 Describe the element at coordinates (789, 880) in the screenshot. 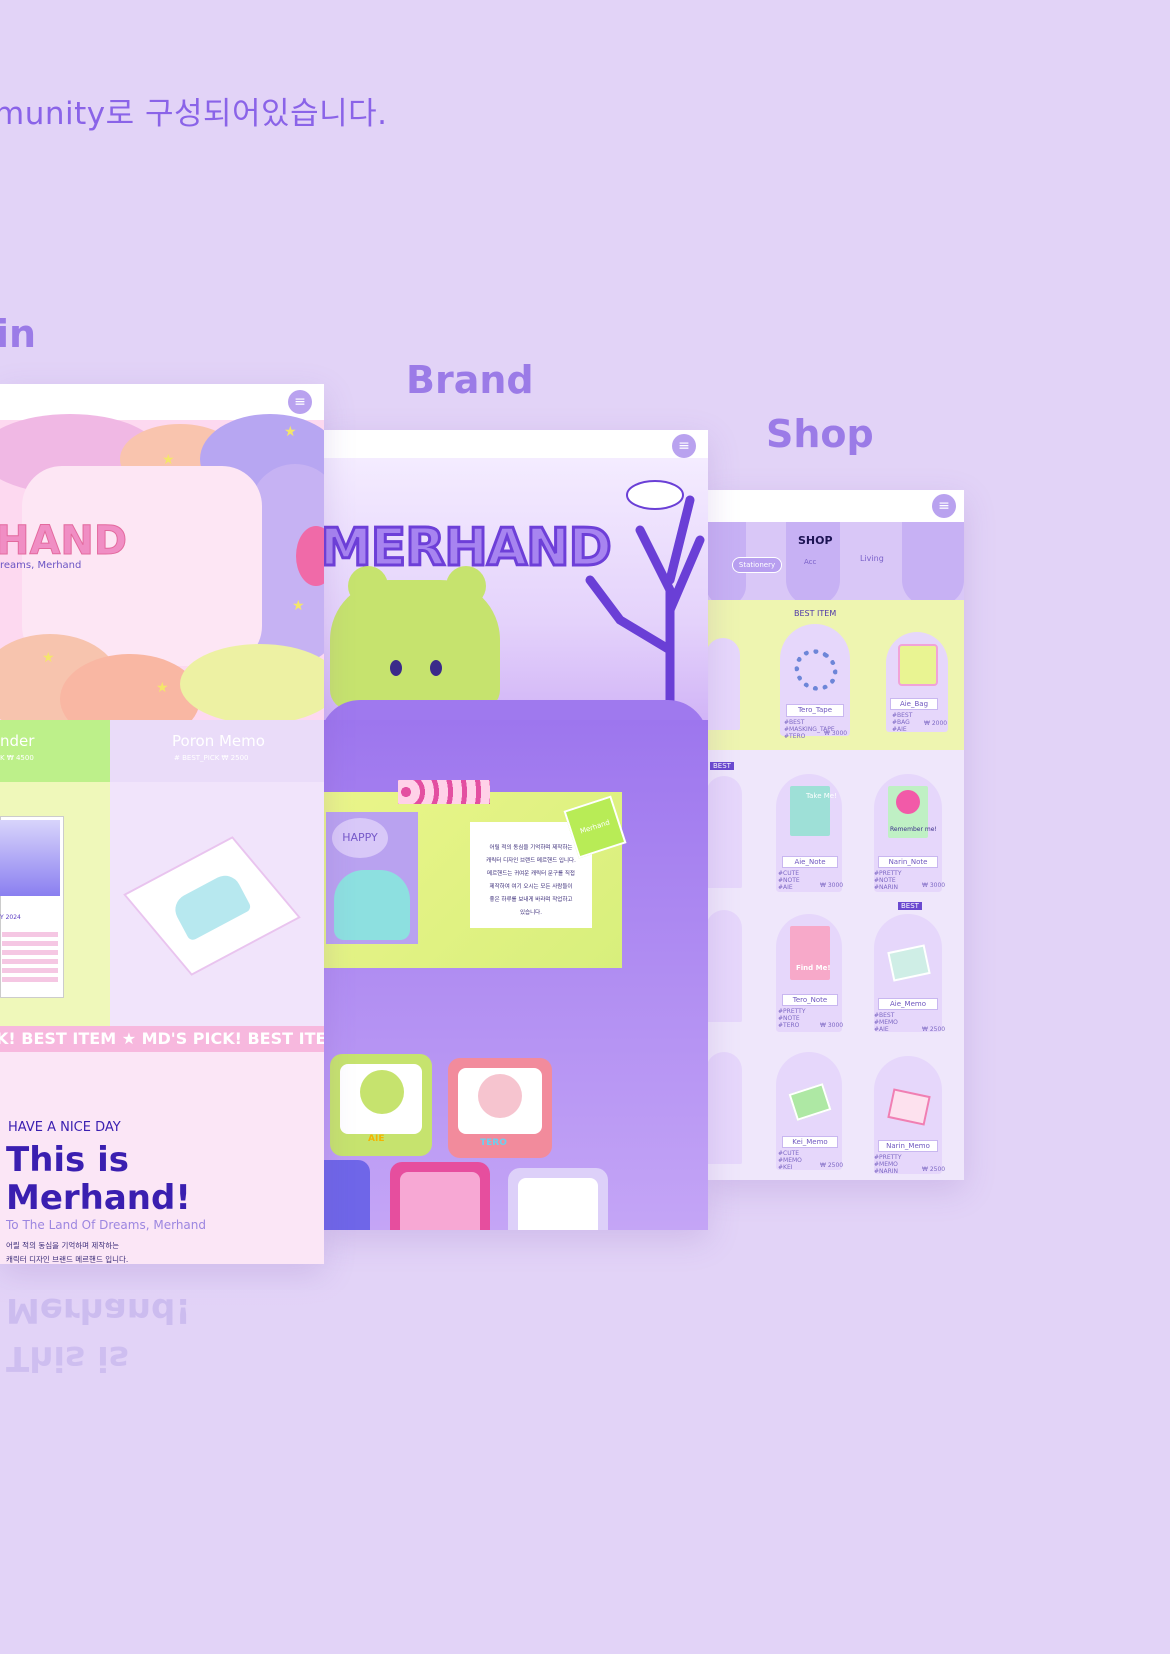

I see `product-tags: #CUTE #NOTE #AIE` at that location.